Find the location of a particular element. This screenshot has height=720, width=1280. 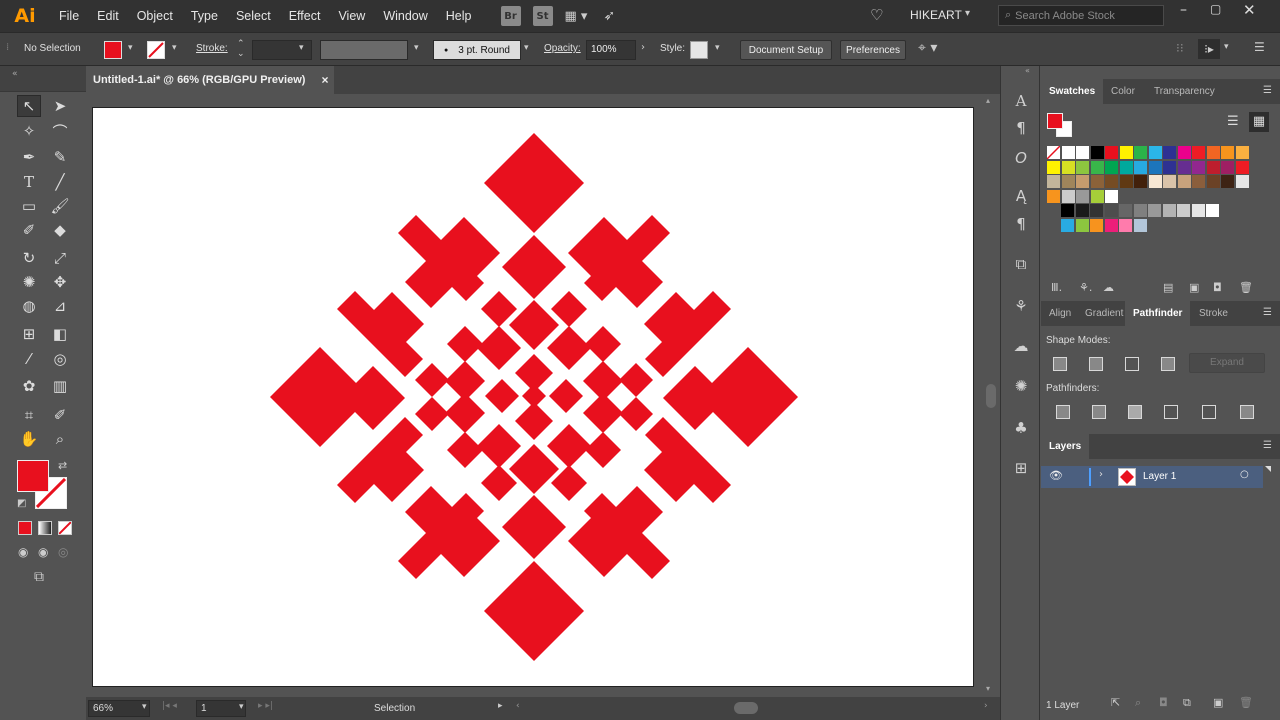

color-mode-button is located at coordinates (25, 528).